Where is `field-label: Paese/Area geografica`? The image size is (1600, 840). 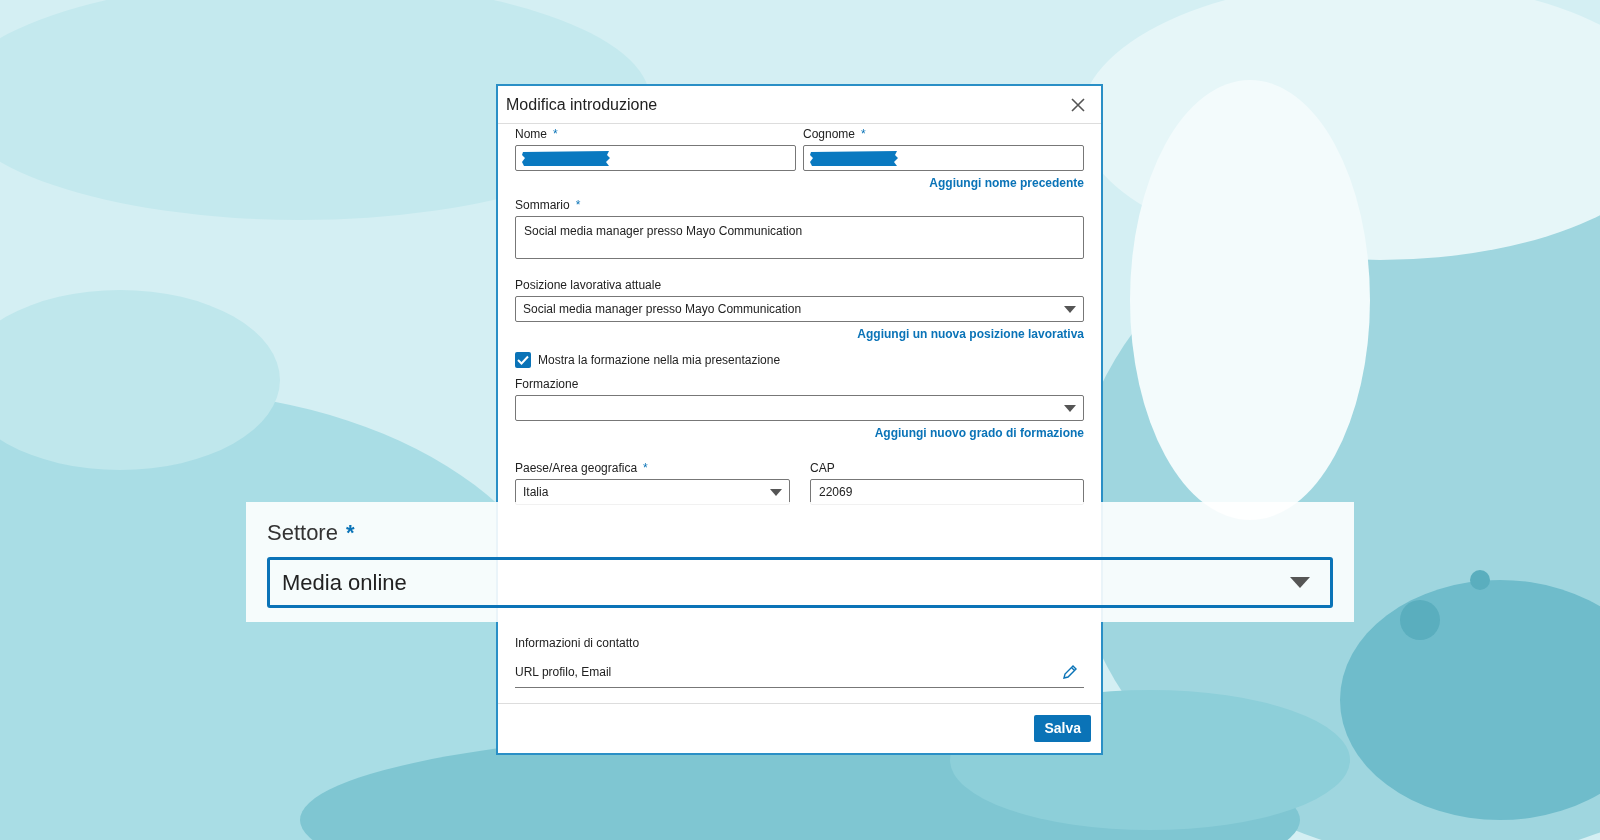 field-label: Paese/Area geografica is located at coordinates (576, 468).